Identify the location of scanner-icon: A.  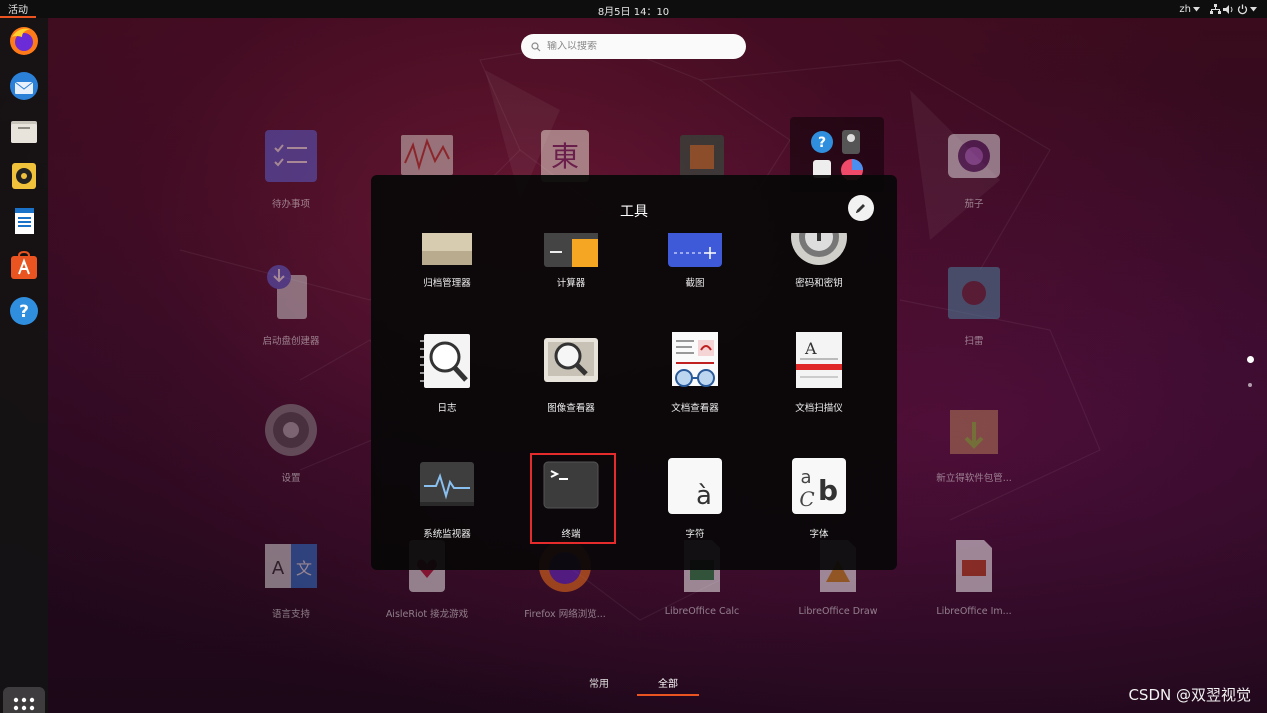
(819, 360).